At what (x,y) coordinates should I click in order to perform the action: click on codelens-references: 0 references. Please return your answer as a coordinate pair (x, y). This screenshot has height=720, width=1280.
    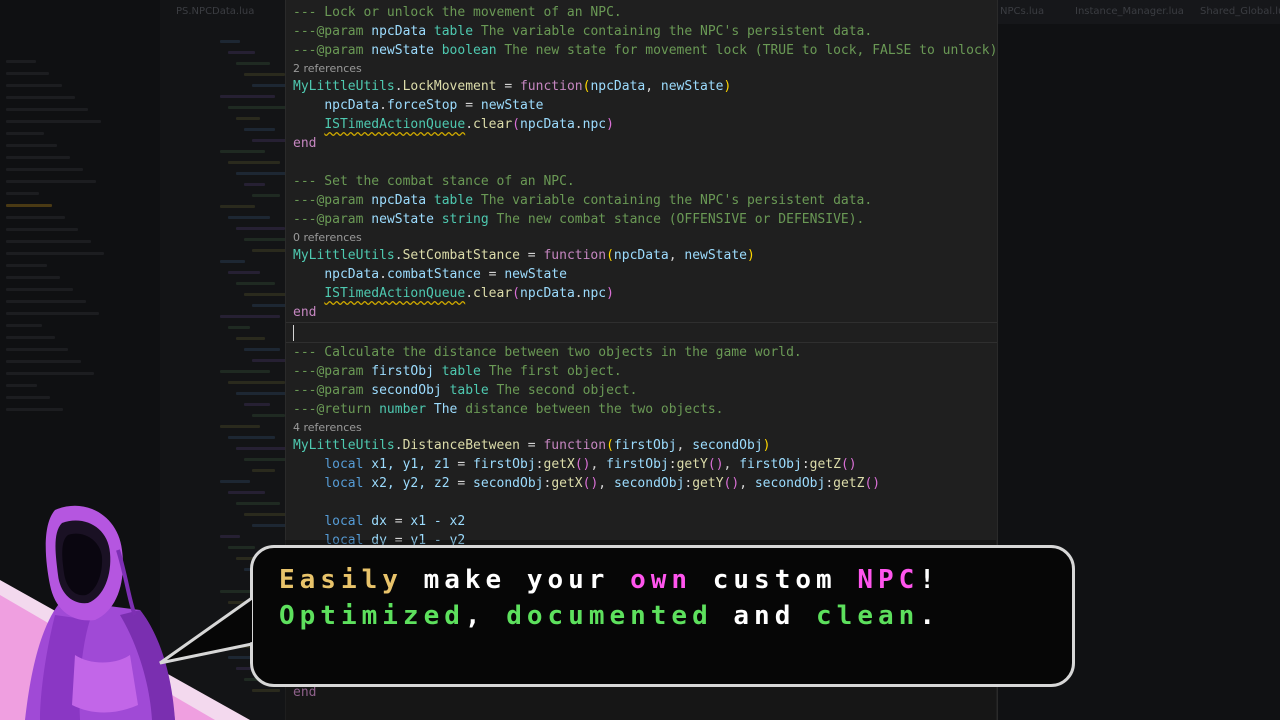
    Looking at the image, I should click on (645, 237).